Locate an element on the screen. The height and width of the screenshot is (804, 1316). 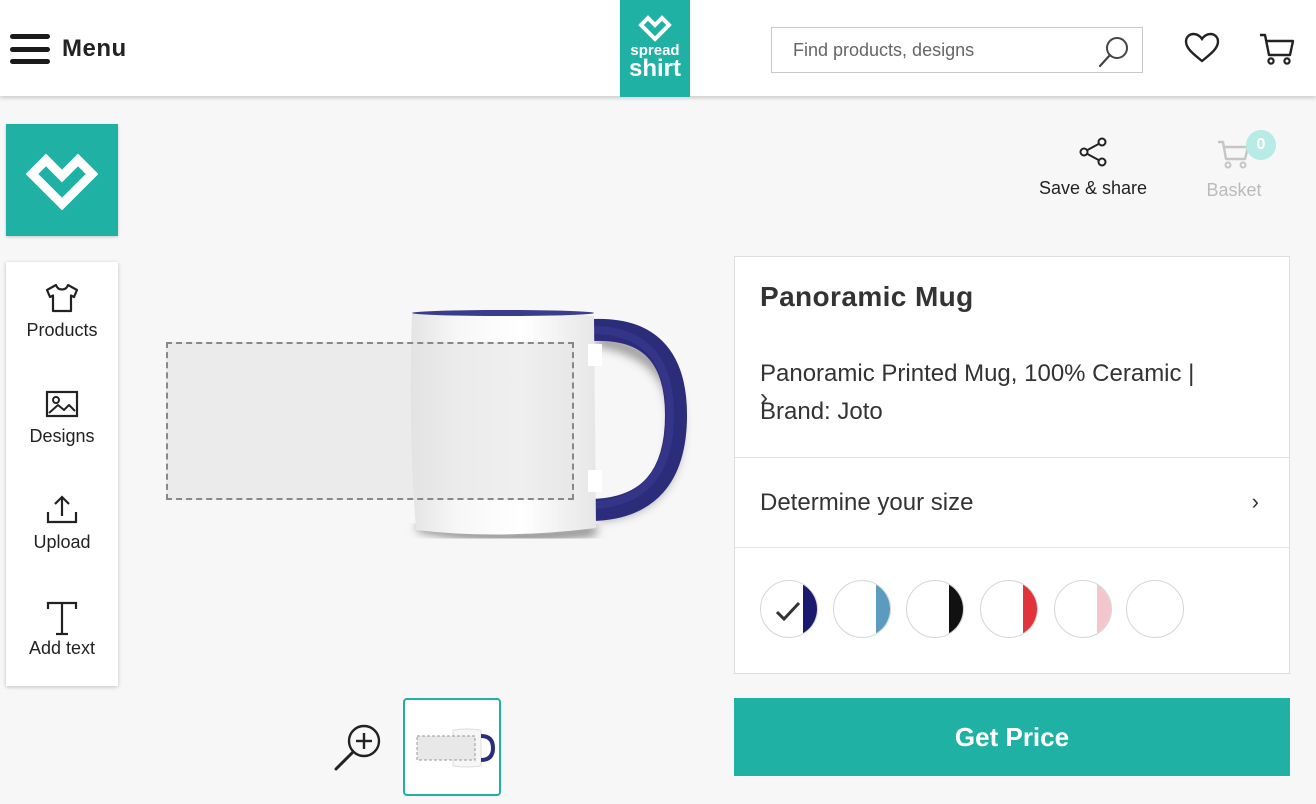
upload-icon is located at coordinates (62, 509).